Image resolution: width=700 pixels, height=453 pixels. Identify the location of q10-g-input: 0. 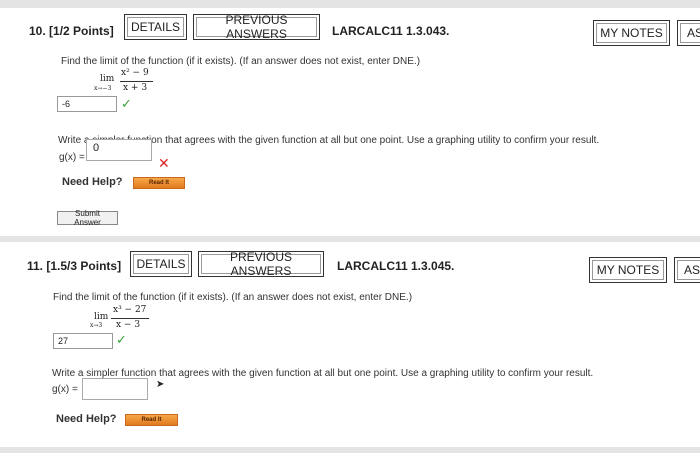
(119, 150).